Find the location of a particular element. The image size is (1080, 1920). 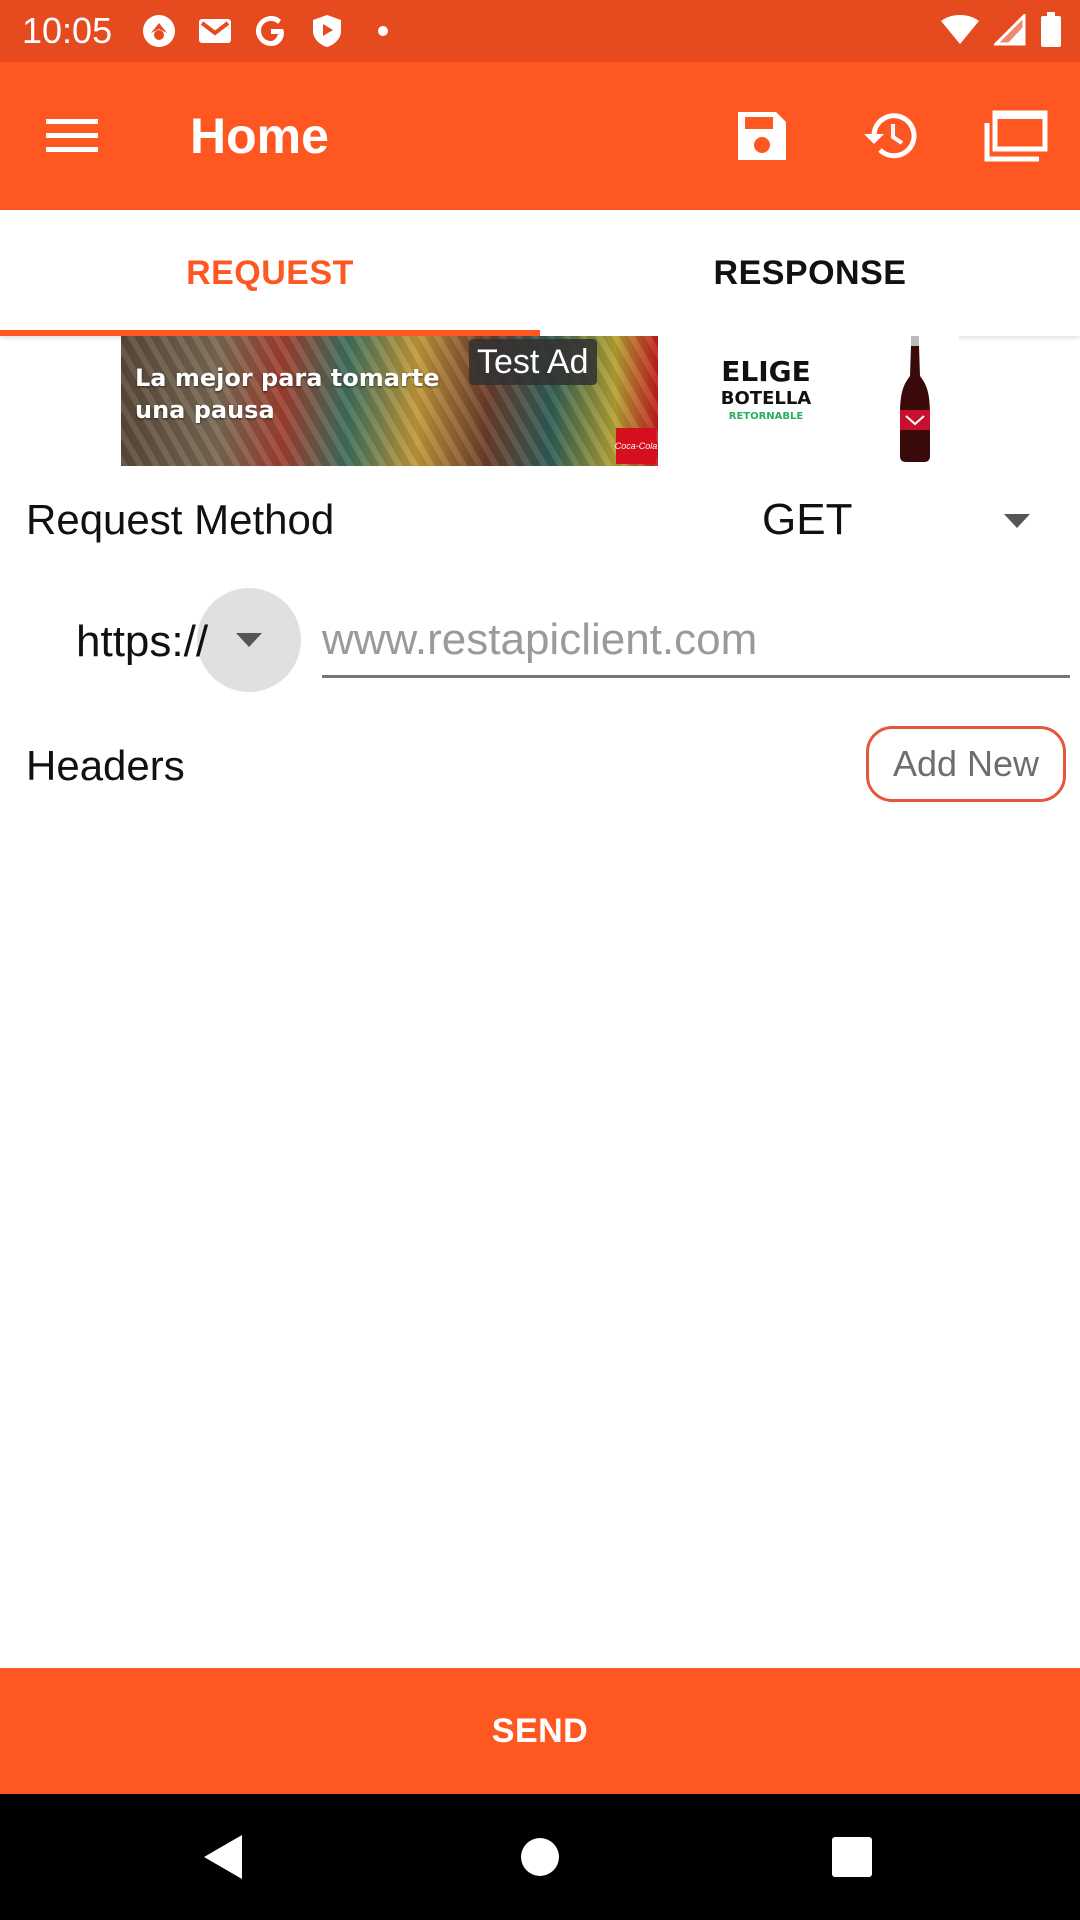

tab-request: REQUEST is located at coordinates (270, 273).